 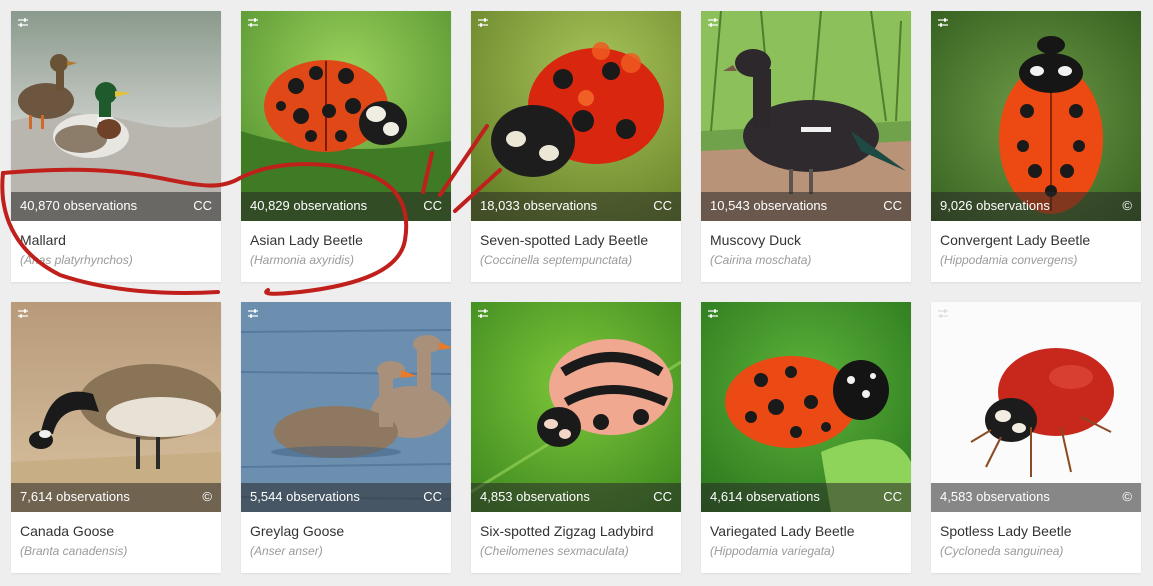 I want to click on common-name: Greylag Goose, so click(x=297, y=531).